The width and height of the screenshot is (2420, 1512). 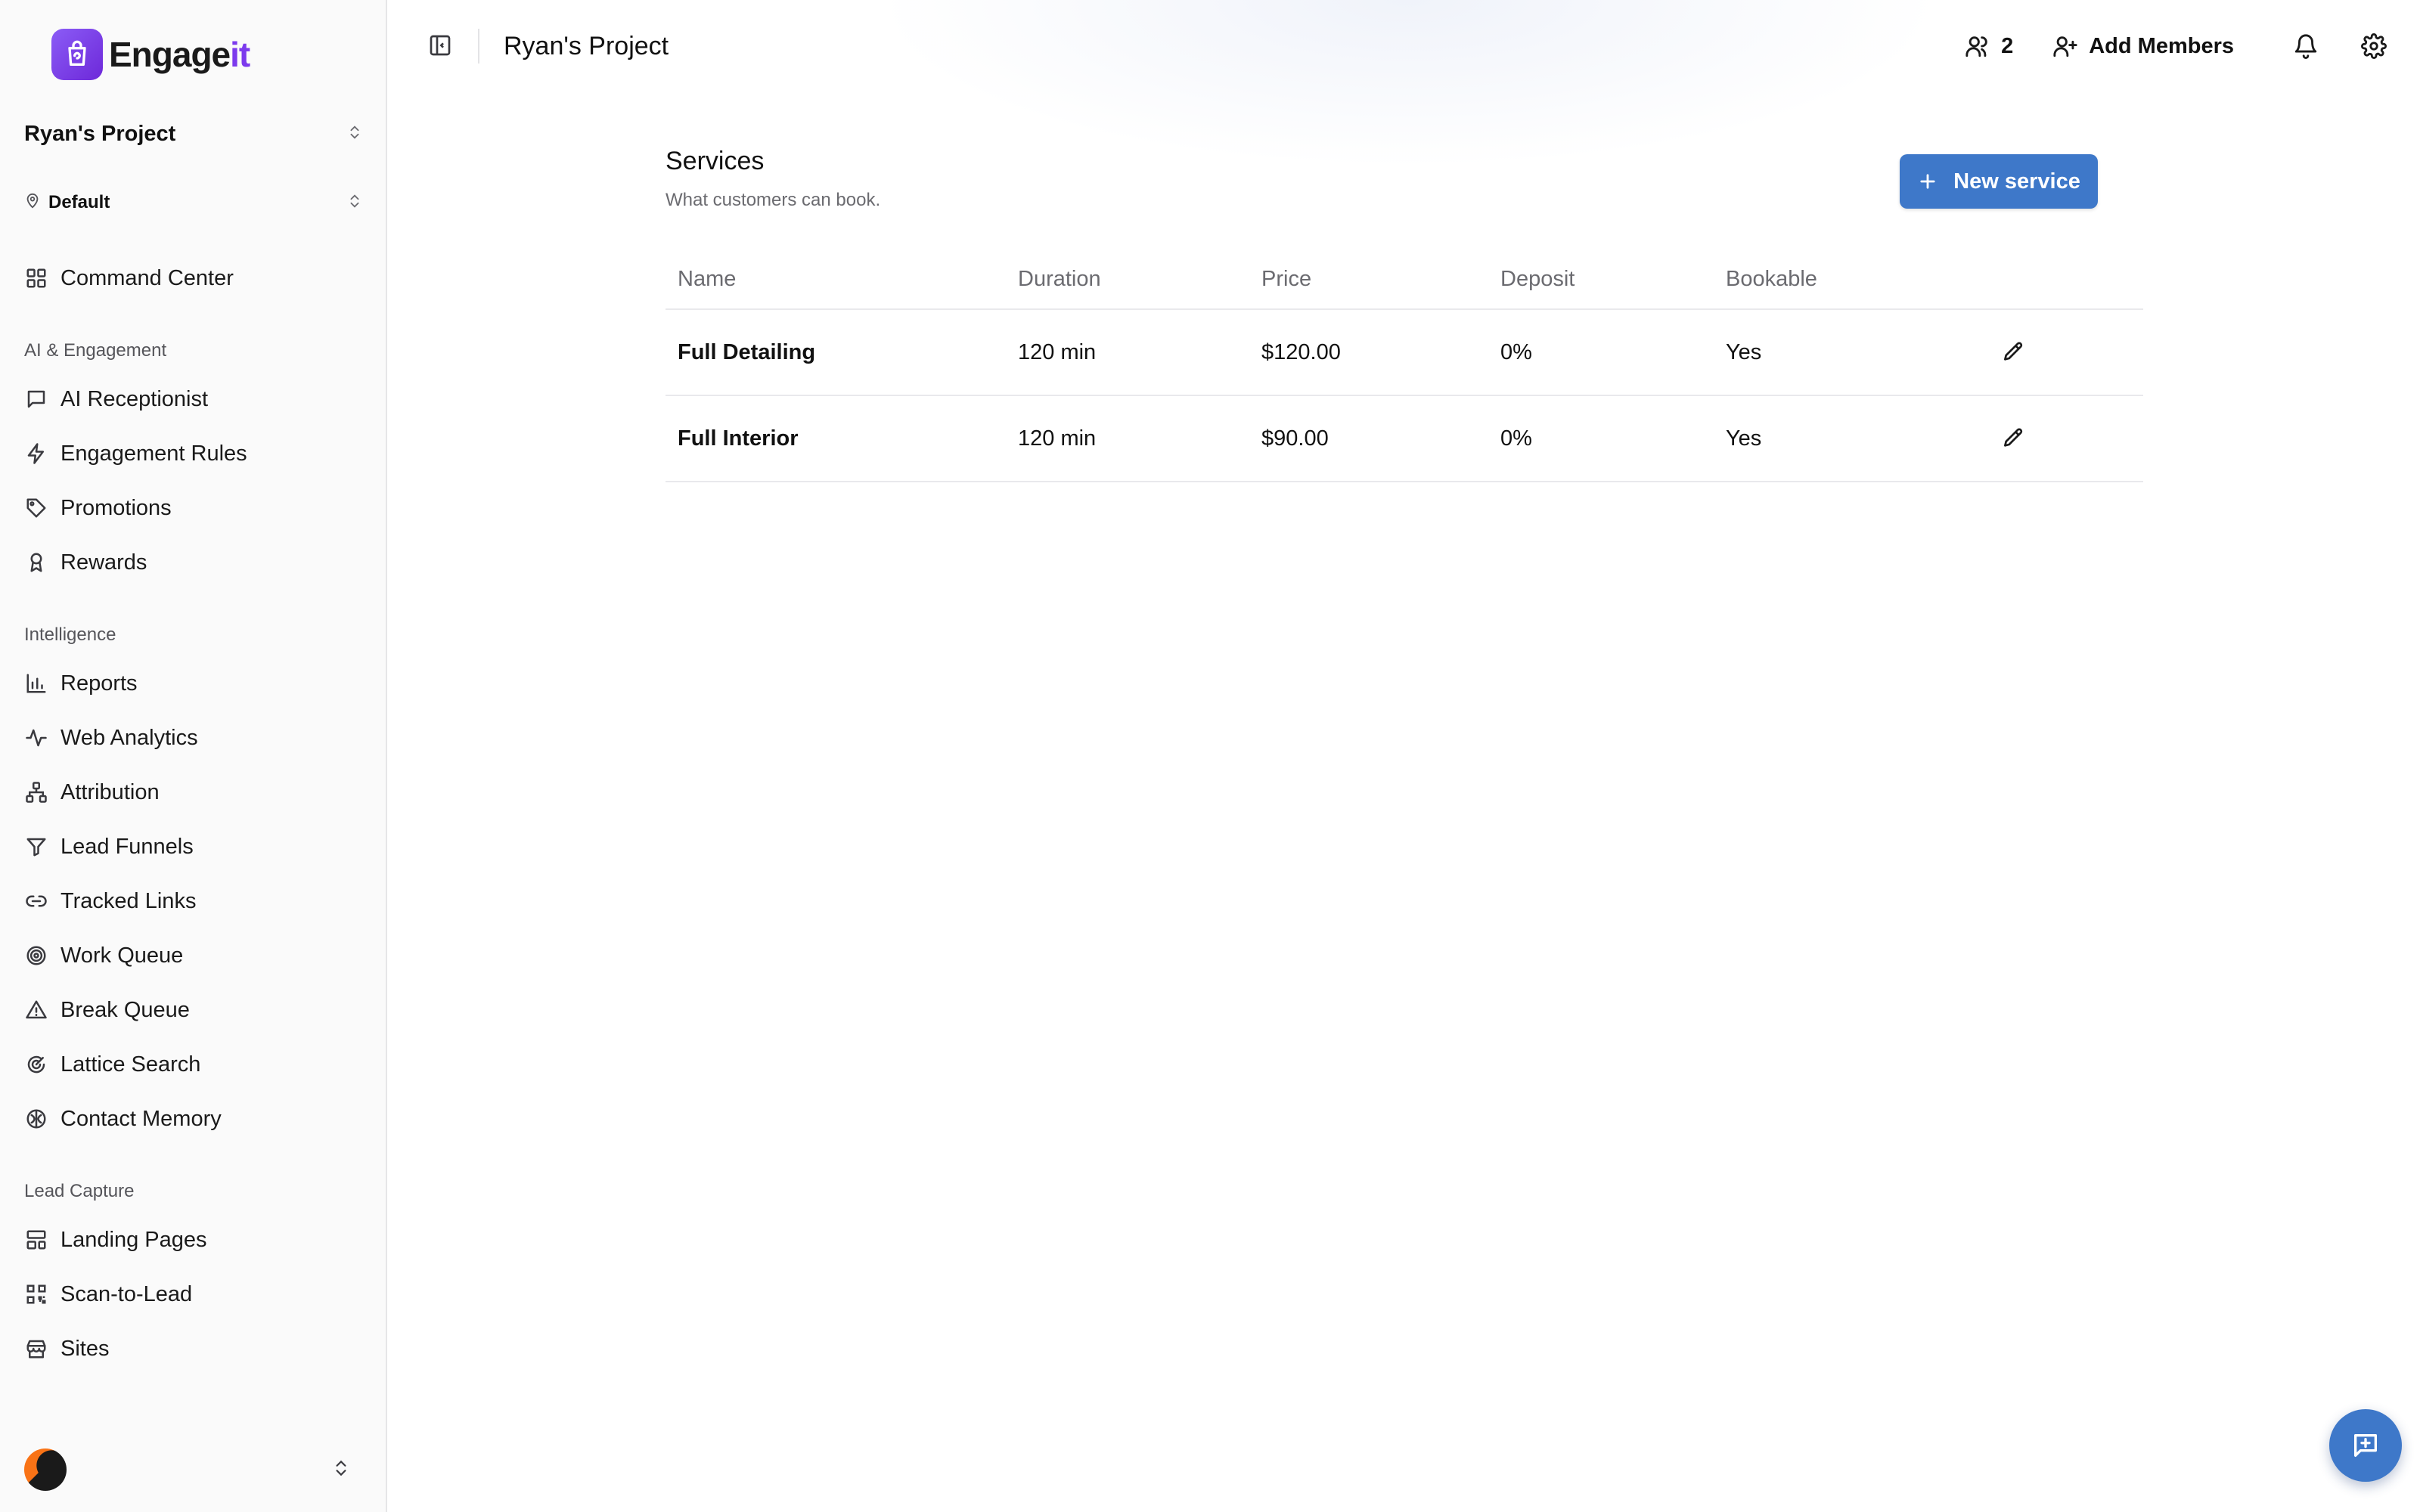 What do you see at coordinates (141, 1118) in the screenshot?
I see `sidebar-item-label: Contact Memory` at bounding box center [141, 1118].